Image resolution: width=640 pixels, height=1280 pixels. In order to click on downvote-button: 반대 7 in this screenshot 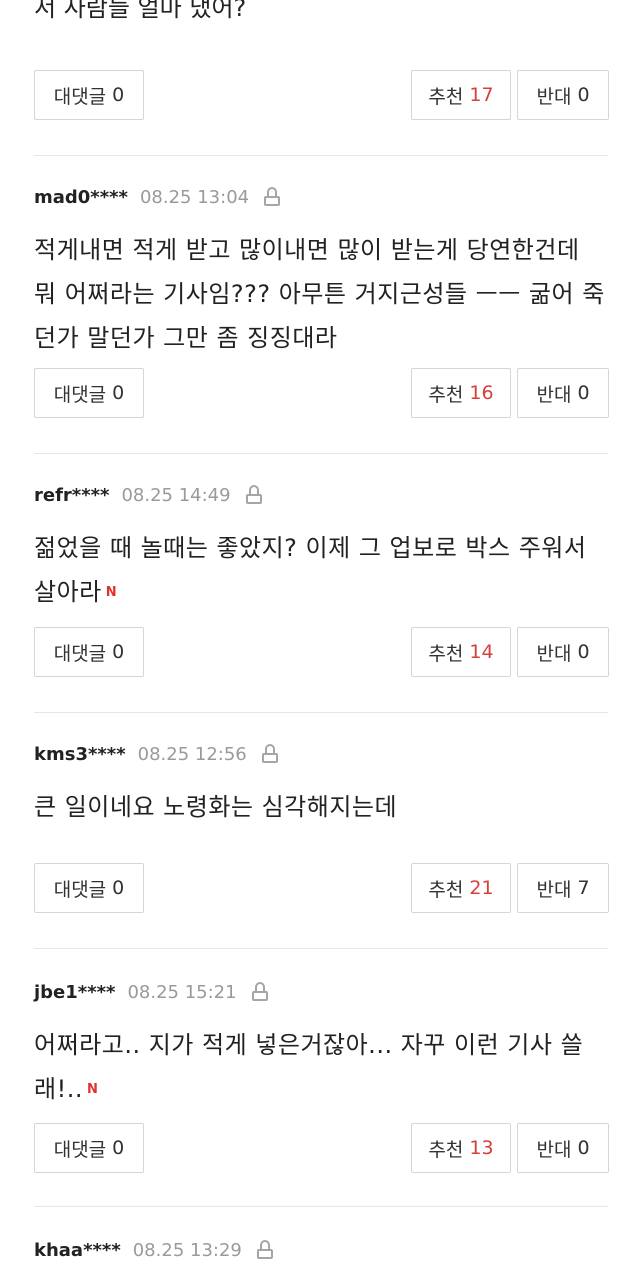, I will do `click(563, 888)`.